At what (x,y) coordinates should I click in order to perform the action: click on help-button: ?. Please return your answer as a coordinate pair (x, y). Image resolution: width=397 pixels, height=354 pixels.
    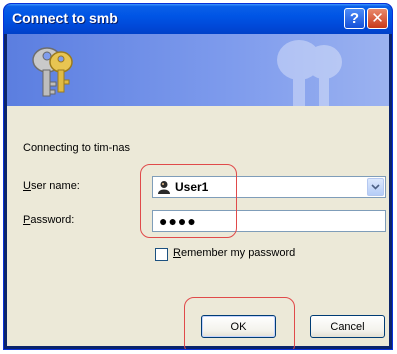
    Looking at the image, I should click on (354, 18).